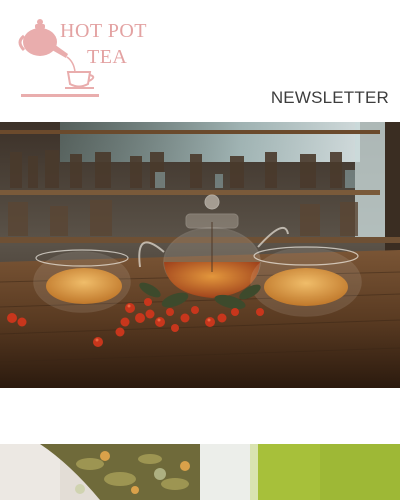 This screenshot has height=500, width=400. I want to click on brand-name-line2: TEA, so click(107, 57).